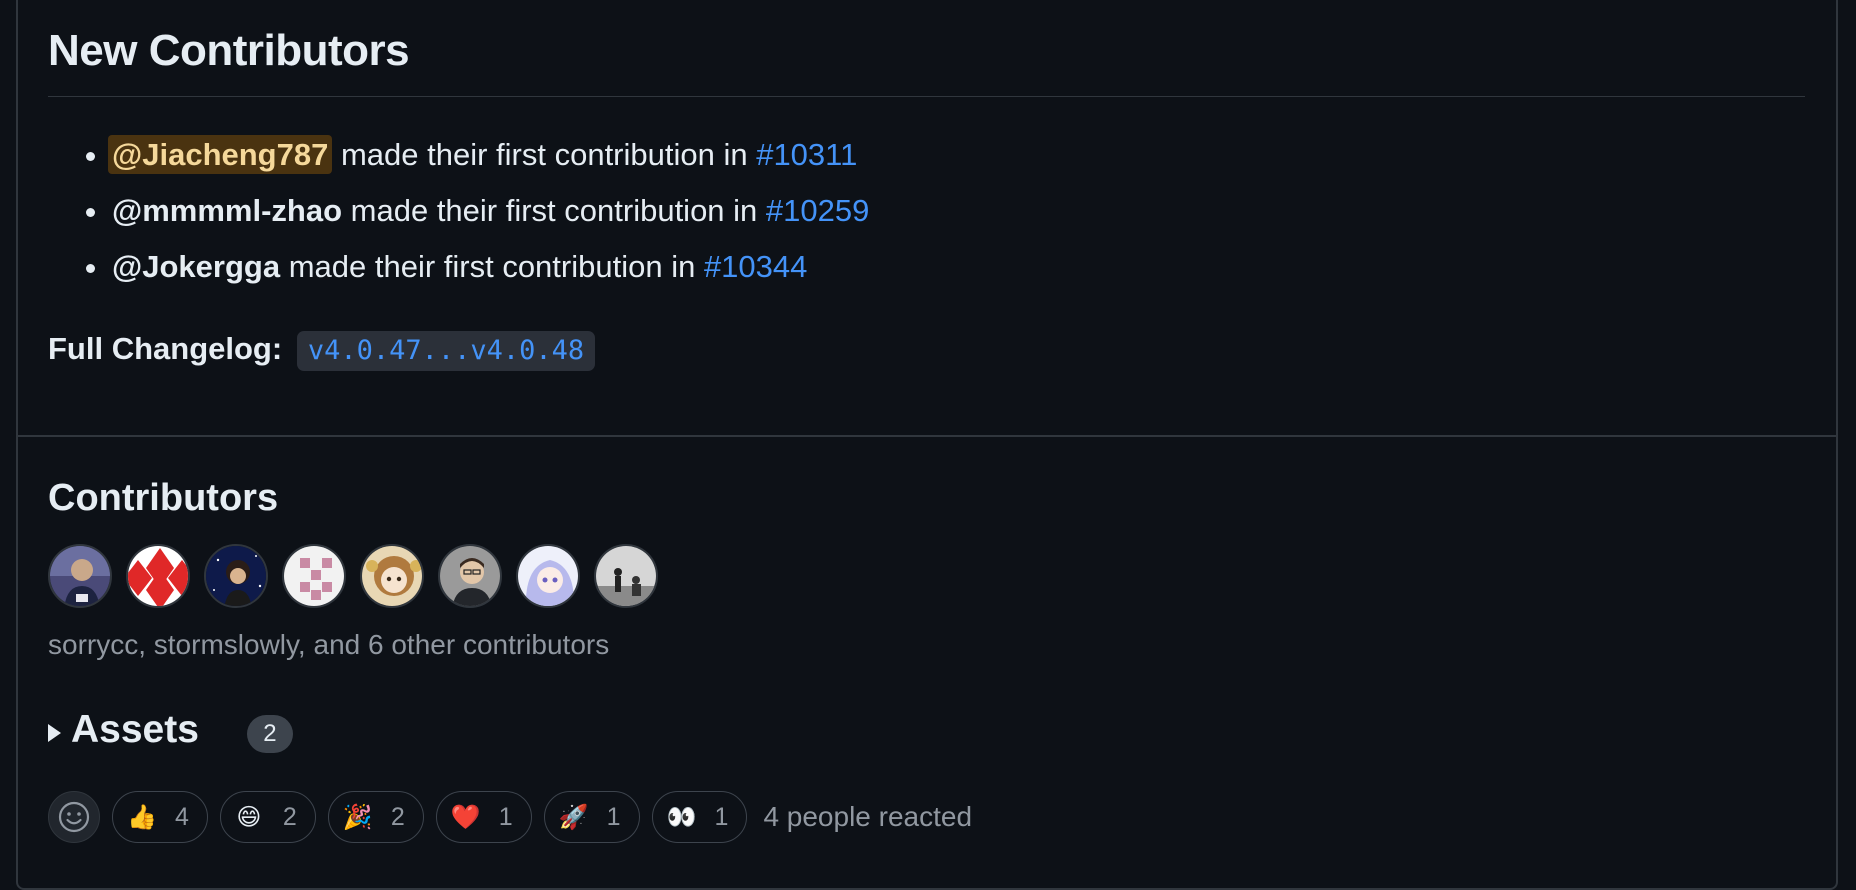 Image resolution: width=1856 pixels, height=890 pixels. I want to click on user-mention-link: @mmmml-zhao, so click(227, 210).